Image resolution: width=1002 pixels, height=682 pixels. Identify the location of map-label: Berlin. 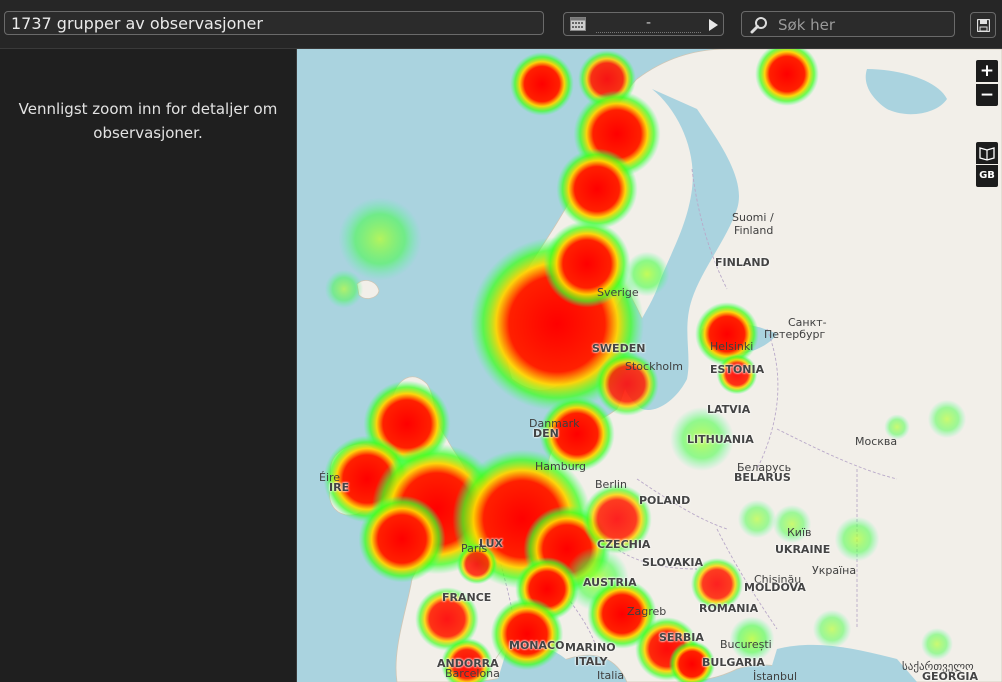
(611, 484).